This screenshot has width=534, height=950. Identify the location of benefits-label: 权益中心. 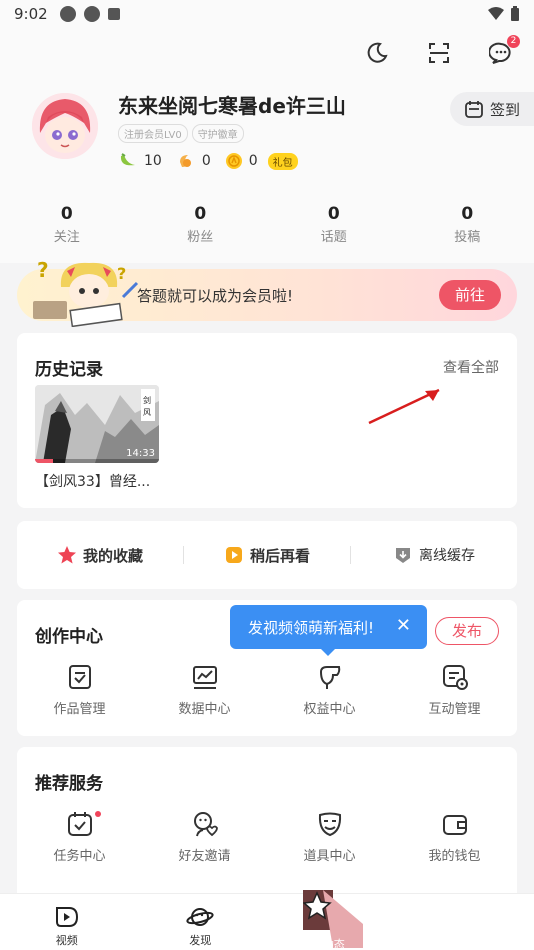
(329, 709).